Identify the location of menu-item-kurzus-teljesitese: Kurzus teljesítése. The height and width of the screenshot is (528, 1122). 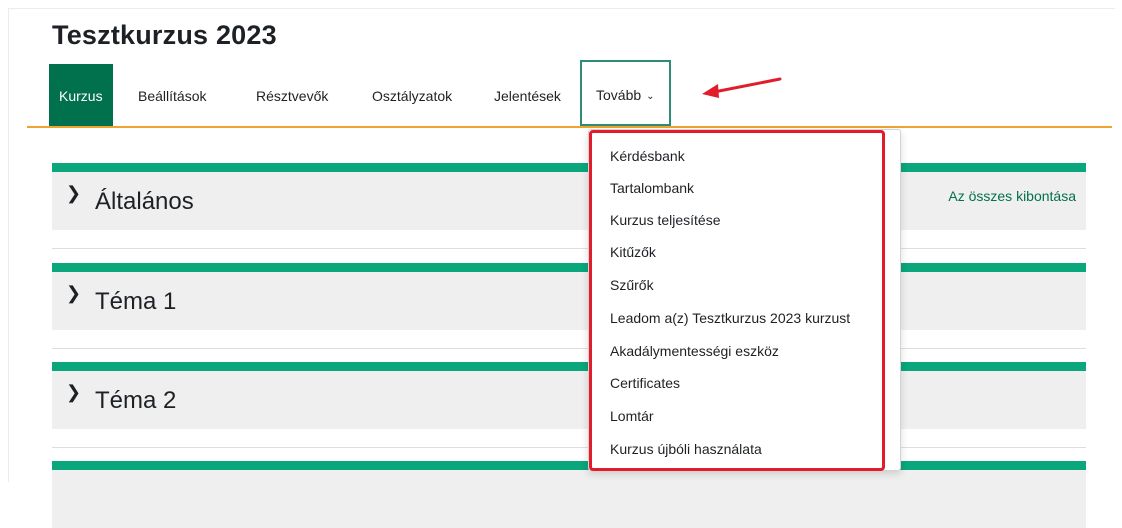
(665, 220).